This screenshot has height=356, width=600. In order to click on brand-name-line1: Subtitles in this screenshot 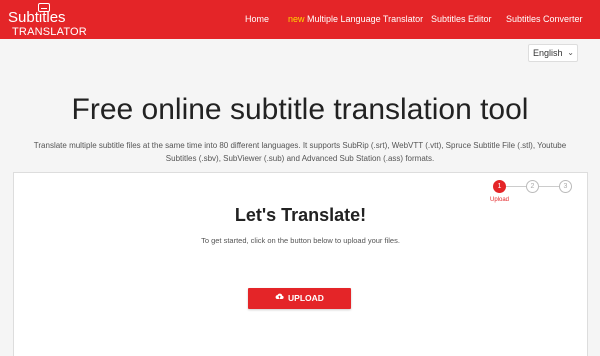, I will do `click(37, 17)`.